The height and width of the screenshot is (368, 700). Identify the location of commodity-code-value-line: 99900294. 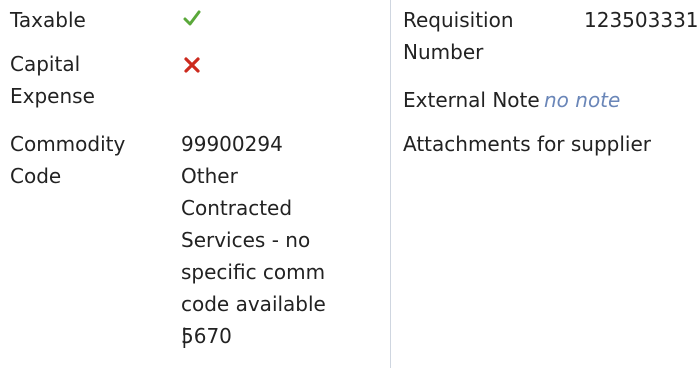
(232, 144).